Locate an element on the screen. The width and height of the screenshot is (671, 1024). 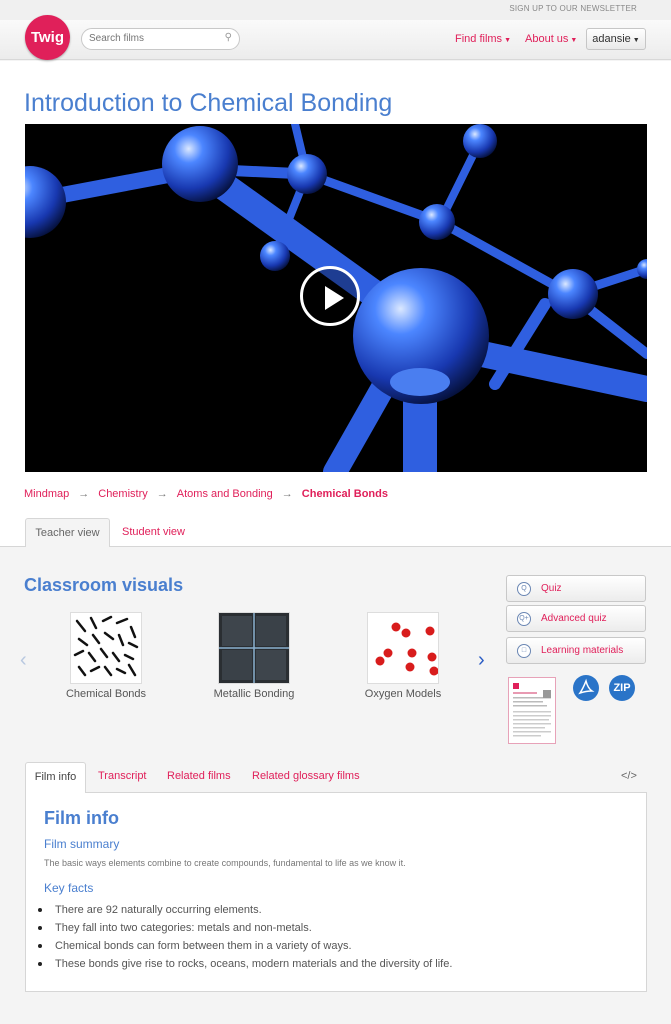
advanced-quiz-button: Q+ Advanced quiz is located at coordinates (576, 618).